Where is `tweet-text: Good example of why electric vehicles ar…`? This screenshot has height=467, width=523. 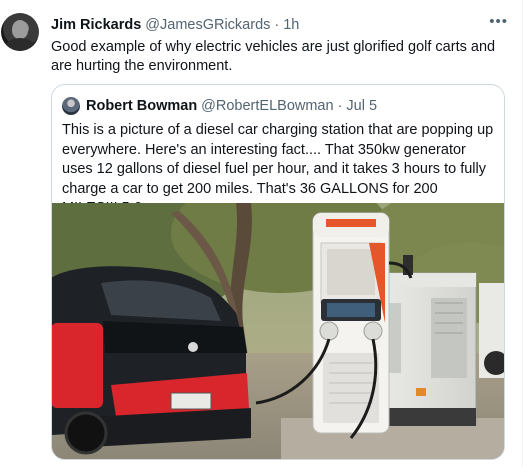
tweet-text: Good example of why electric vehicles ar… is located at coordinates (273, 56).